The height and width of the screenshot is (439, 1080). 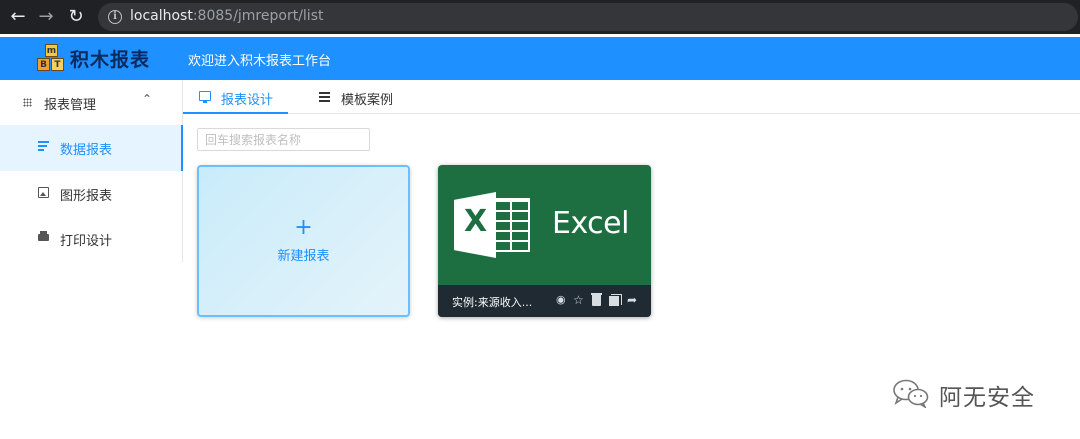 What do you see at coordinates (258, 16) in the screenshot?
I see `url-path: :8085/jmreport/list` at bounding box center [258, 16].